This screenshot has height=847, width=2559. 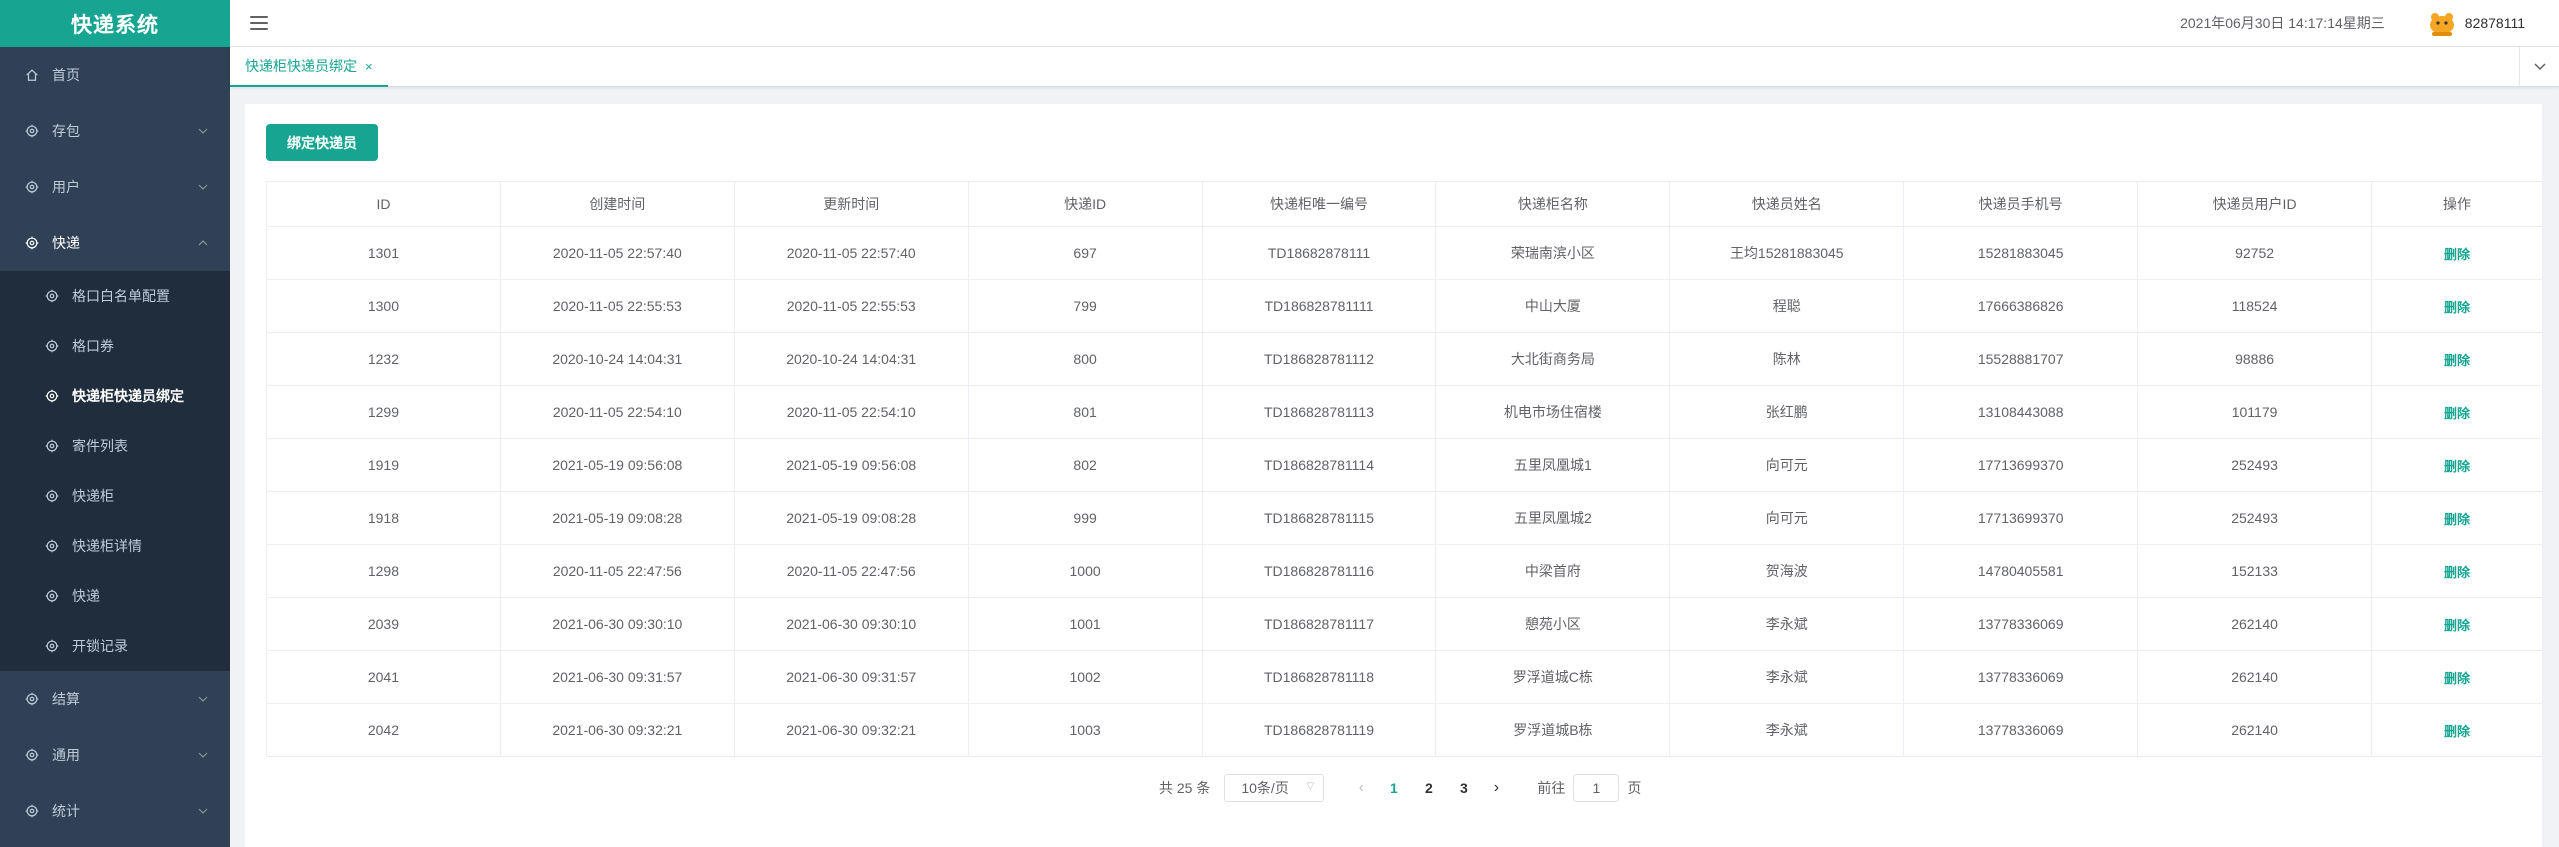 I want to click on sidebar-item-label: 首页, so click(x=66, y=75).